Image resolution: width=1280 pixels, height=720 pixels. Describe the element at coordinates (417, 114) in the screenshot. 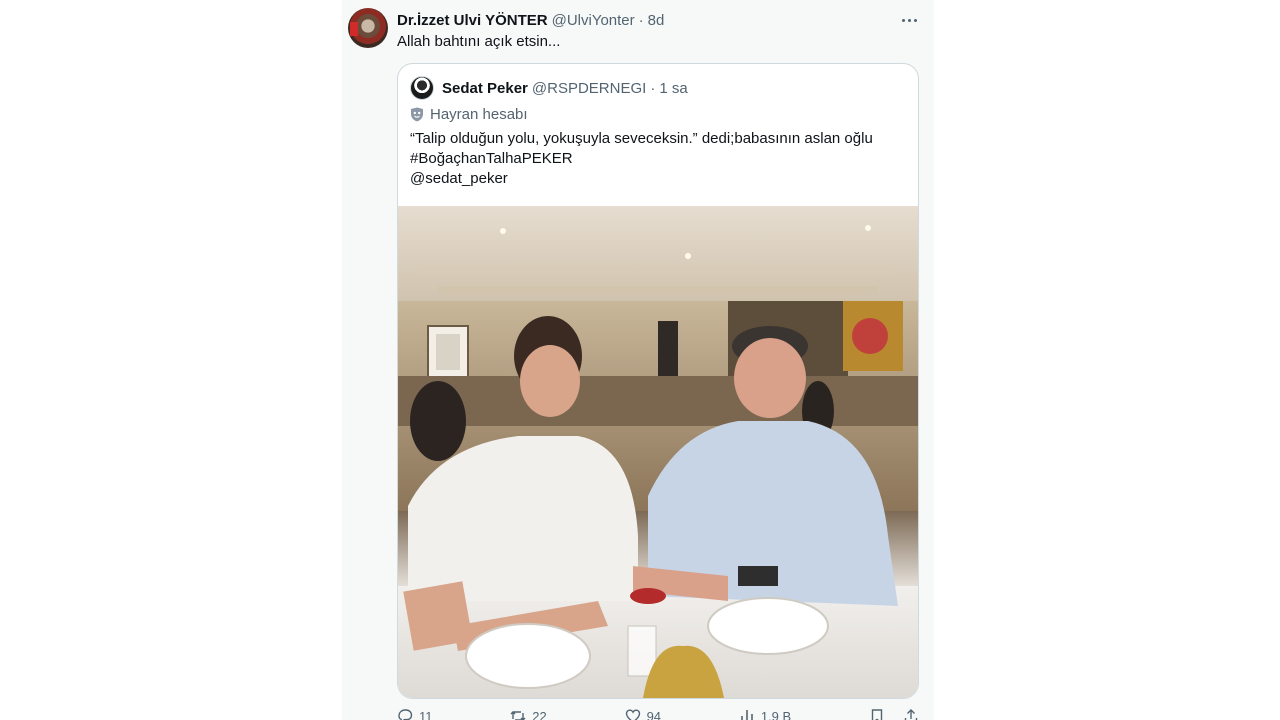

I see `mask-shield-icon` at that location.